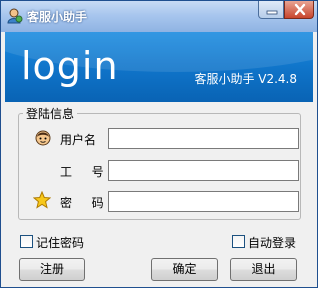  Describe the element at coordinates (57, 17) in the screenshot. I see `window-title: 客服小助手` at that location.